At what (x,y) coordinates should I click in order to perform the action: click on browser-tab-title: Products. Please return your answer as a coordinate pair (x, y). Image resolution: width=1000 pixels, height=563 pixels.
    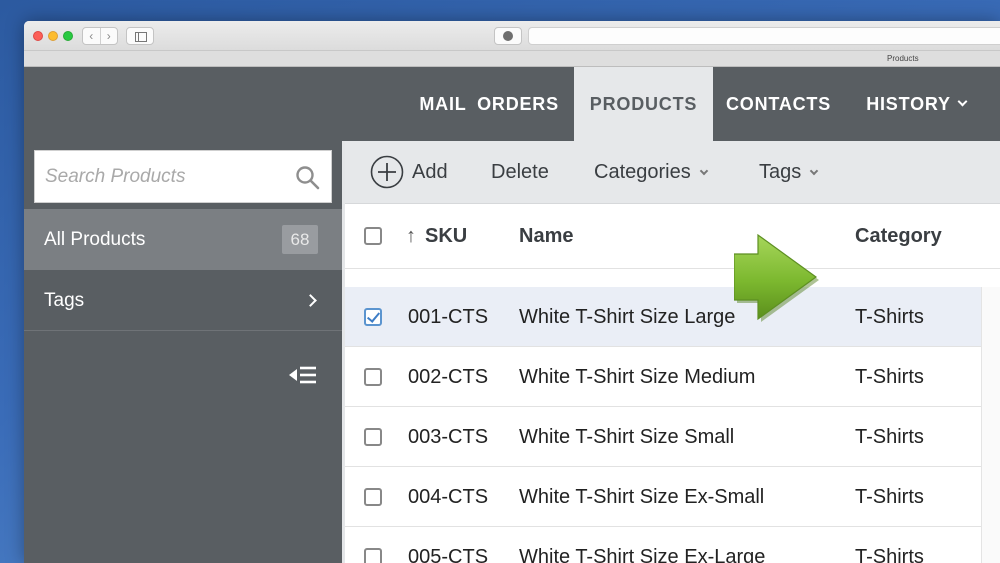
    Looking at the image, I should click on (903, 58).